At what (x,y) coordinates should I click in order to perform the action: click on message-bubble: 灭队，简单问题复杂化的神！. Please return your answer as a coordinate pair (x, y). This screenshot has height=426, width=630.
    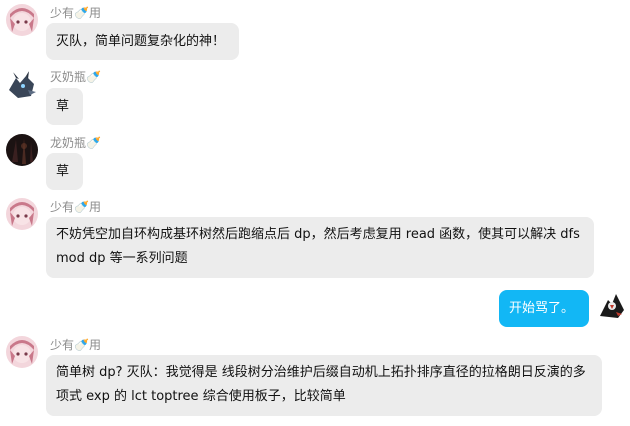
    Looking at the image, I should click on (142, 41).